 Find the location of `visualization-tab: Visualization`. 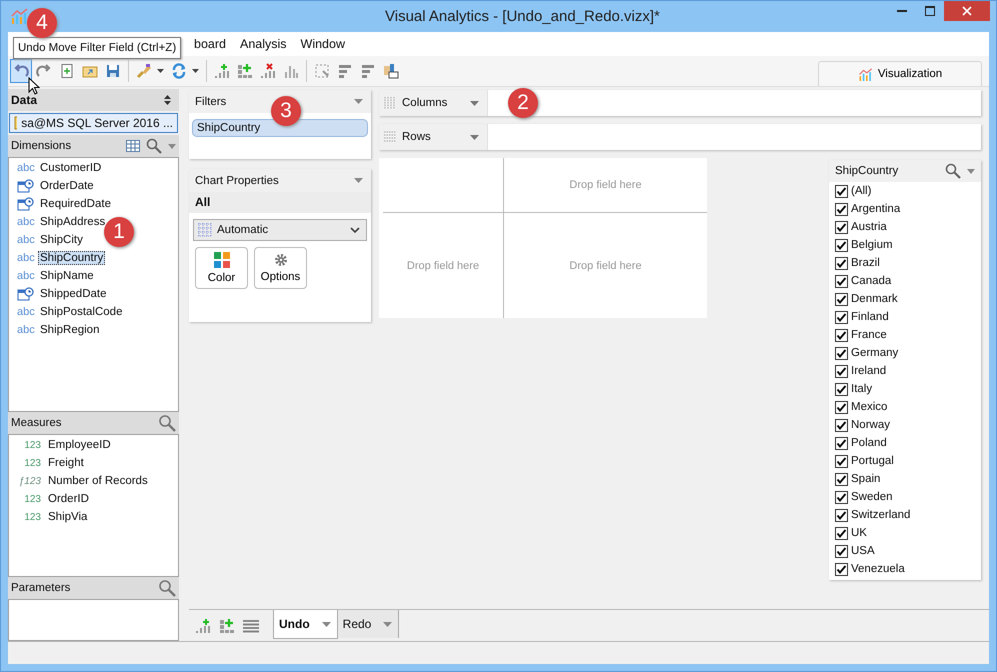

visualization-tab: Visualization is located at coordinates (900, 73).